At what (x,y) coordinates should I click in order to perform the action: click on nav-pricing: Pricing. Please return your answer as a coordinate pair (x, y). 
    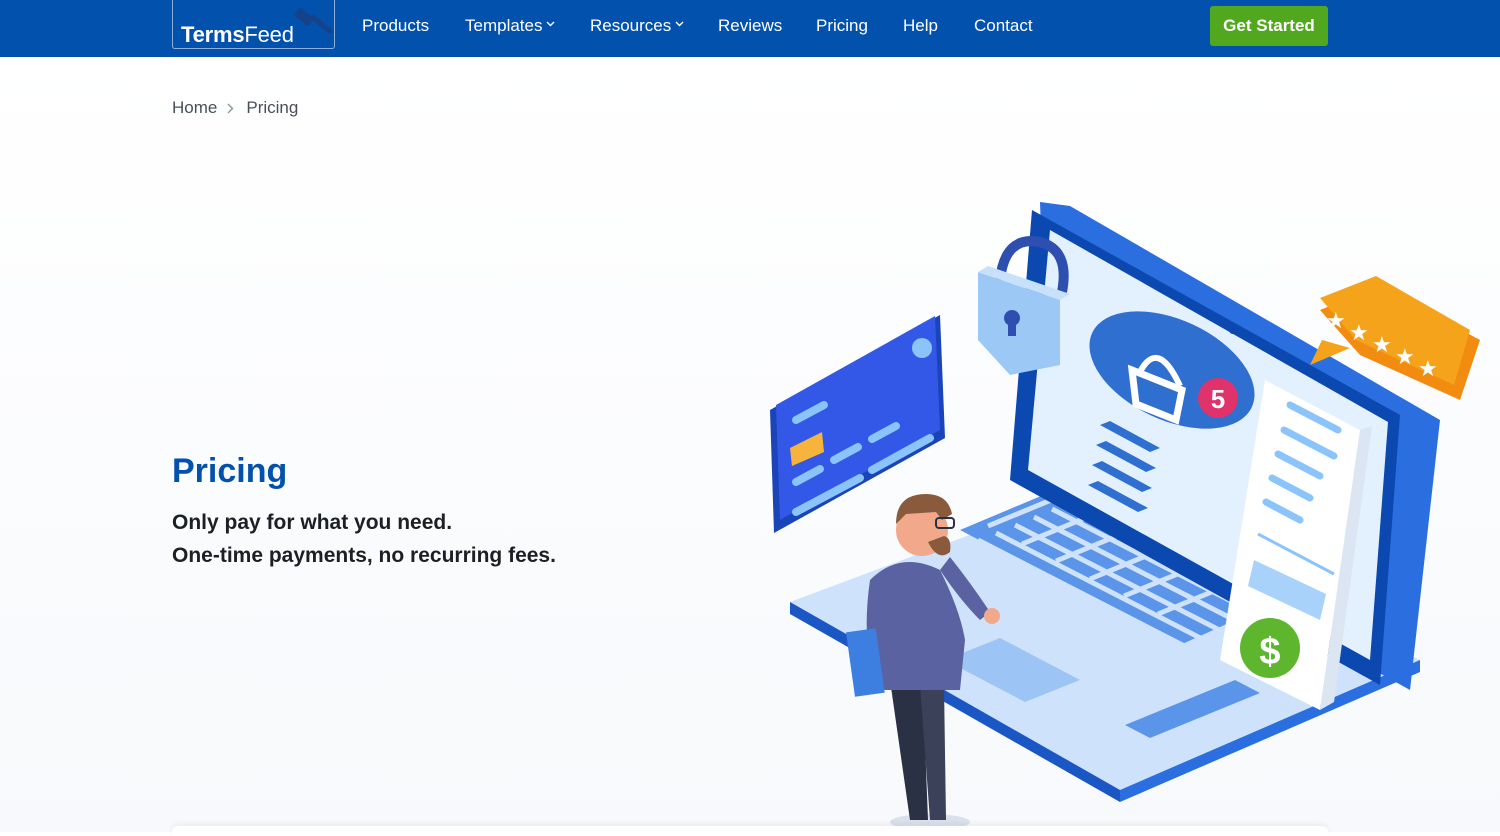
    Looking at the image, I should click on (842, 26).